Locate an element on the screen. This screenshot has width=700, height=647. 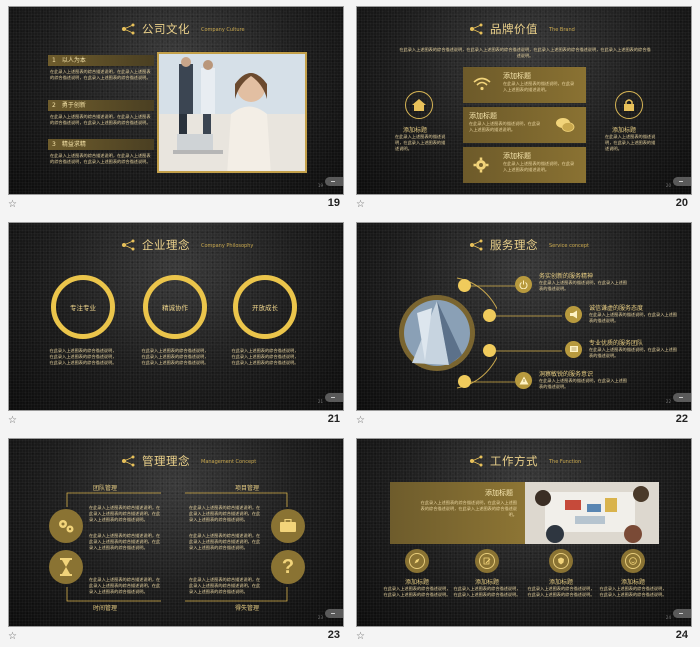
edit-icon is located at coordinates (487, 561).